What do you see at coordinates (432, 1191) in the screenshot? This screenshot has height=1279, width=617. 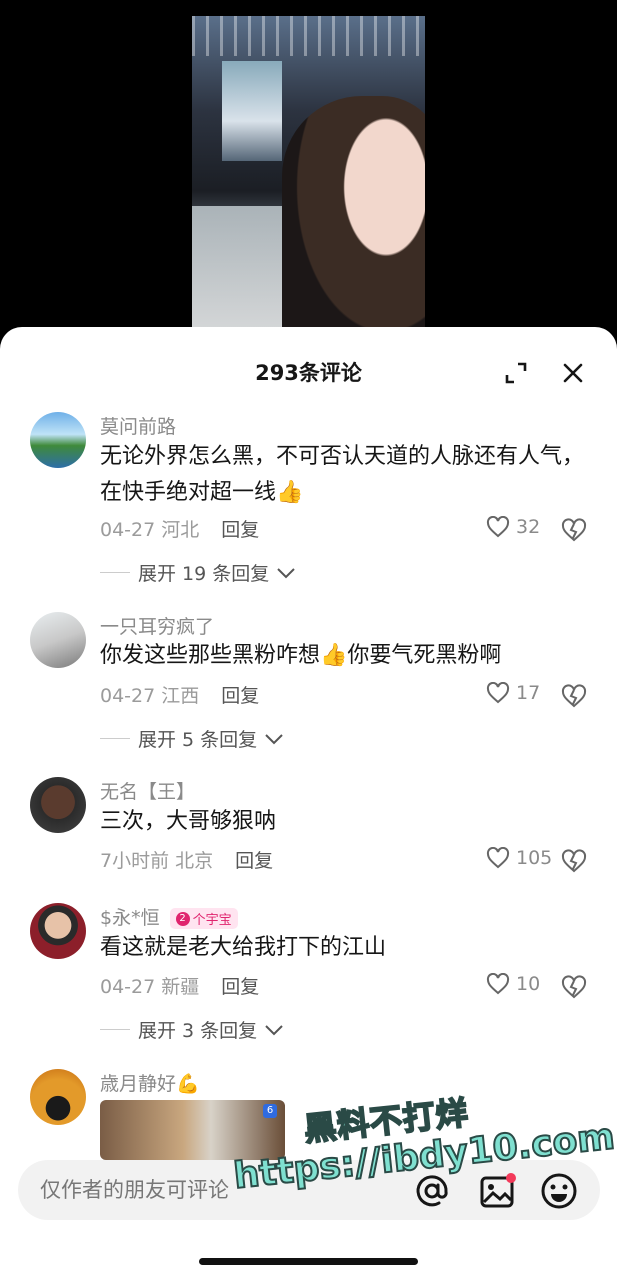 I see `mention-icon` at bounding box center [432, 1191].